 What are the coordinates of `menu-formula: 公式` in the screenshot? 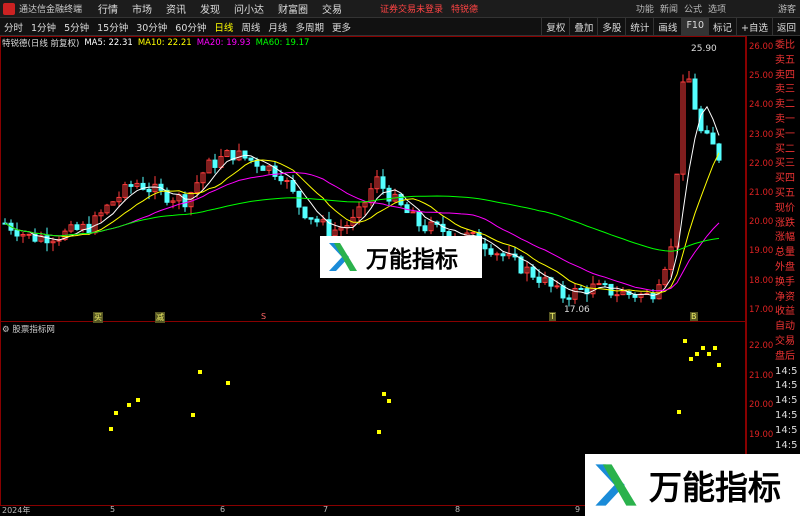 It's located at (693, 8).